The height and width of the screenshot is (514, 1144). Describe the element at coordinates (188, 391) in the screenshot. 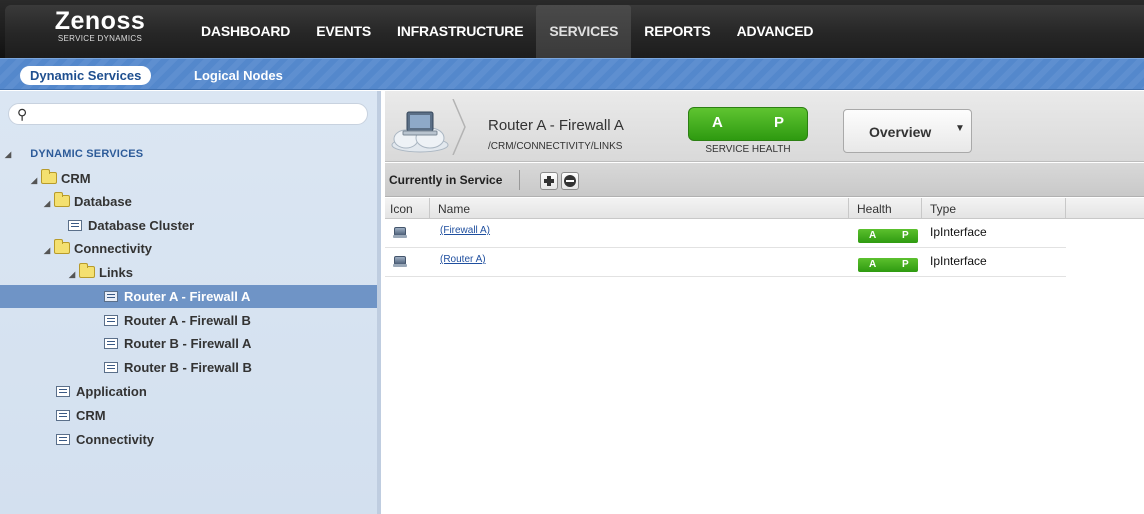

I see `tree-node-application: Application` at that location.